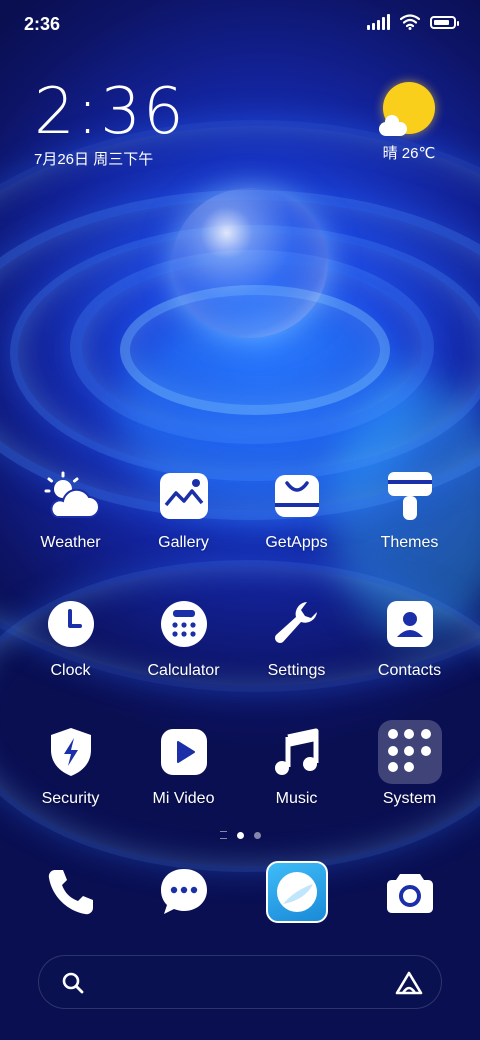  Describe the element at coordinates (223, 835) in the screenshot. I see `page-list-icon` at that location.